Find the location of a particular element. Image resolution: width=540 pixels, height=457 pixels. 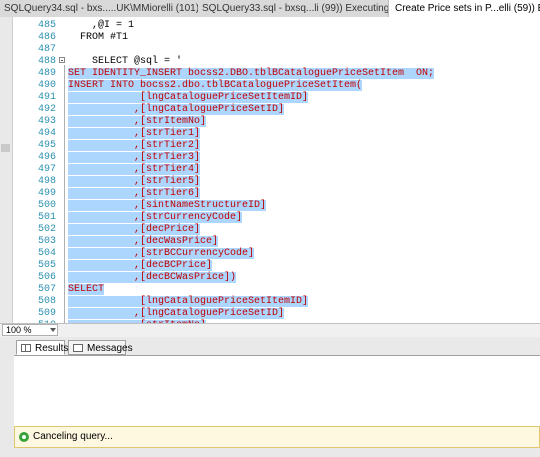

editor-gutter is located at coordinates (6, 170).